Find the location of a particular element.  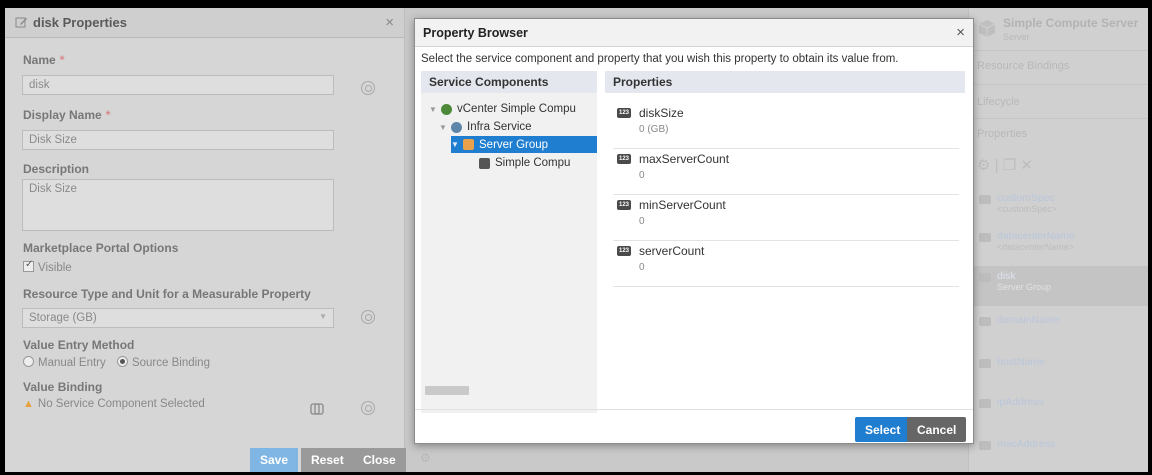

resource-bindings-link: Resource Bindings is located at coordinates (1023, 66).